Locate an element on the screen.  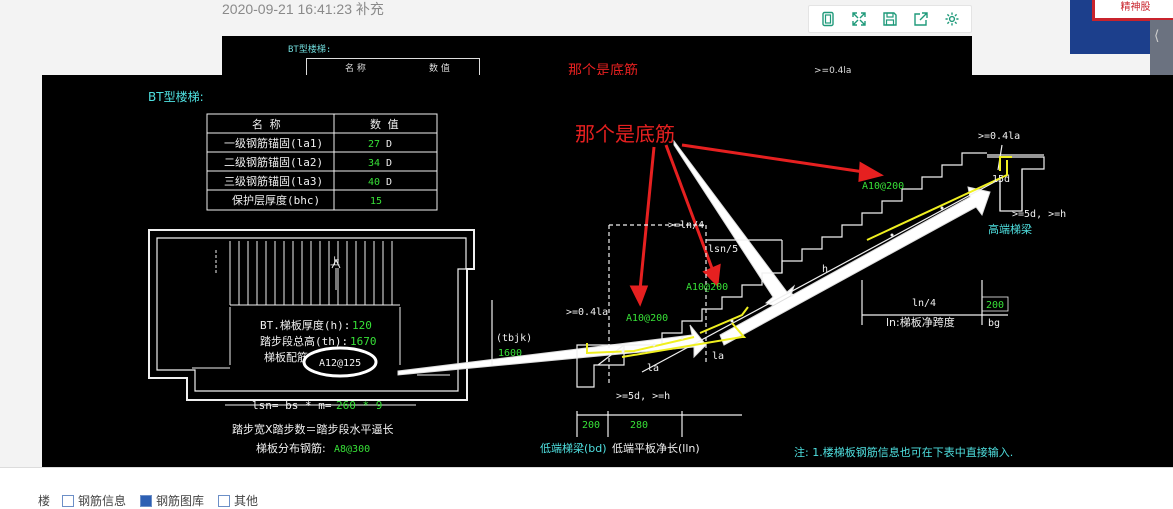
anchor-low-label: >=0.4la is located at coordinates (587, 312).